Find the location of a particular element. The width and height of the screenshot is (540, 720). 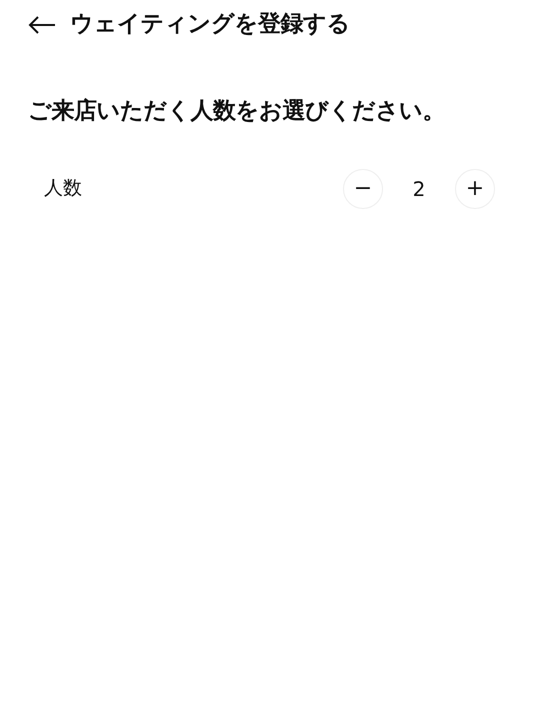

decrement-button: − is located at coordinates (363, 188).